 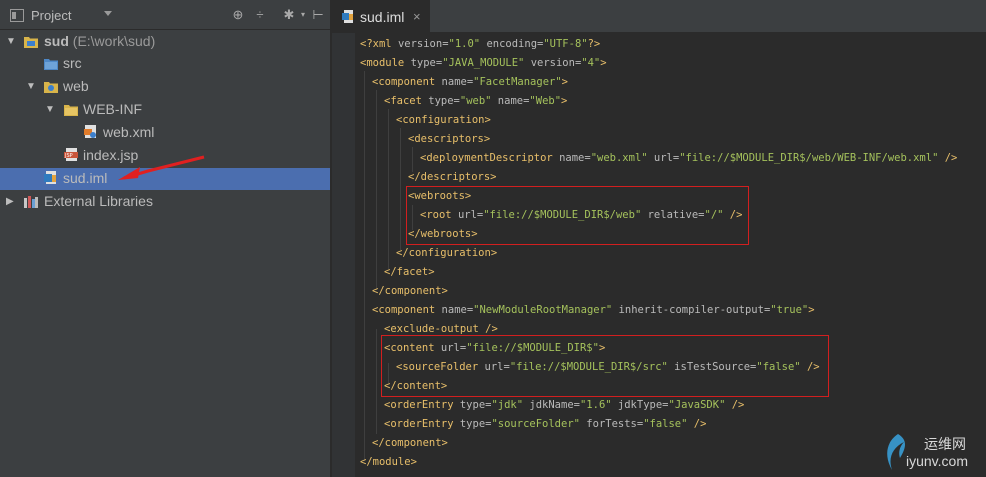 I want to click on code-token: "JAVA_MODULE", so click(x=483, y=63).